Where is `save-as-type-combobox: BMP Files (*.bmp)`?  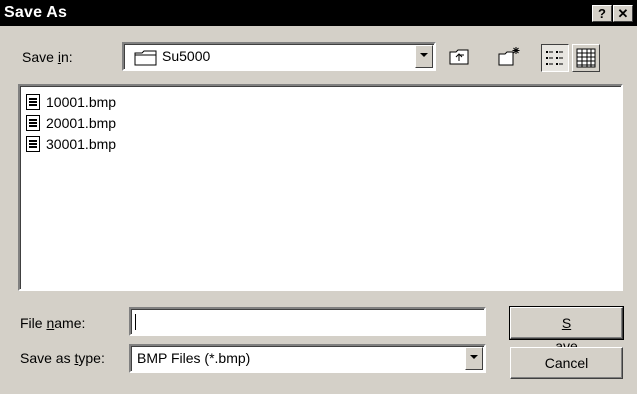
save-as-type-combobox: BMP Files (*.bmp) is located at coordinates (307, 358).